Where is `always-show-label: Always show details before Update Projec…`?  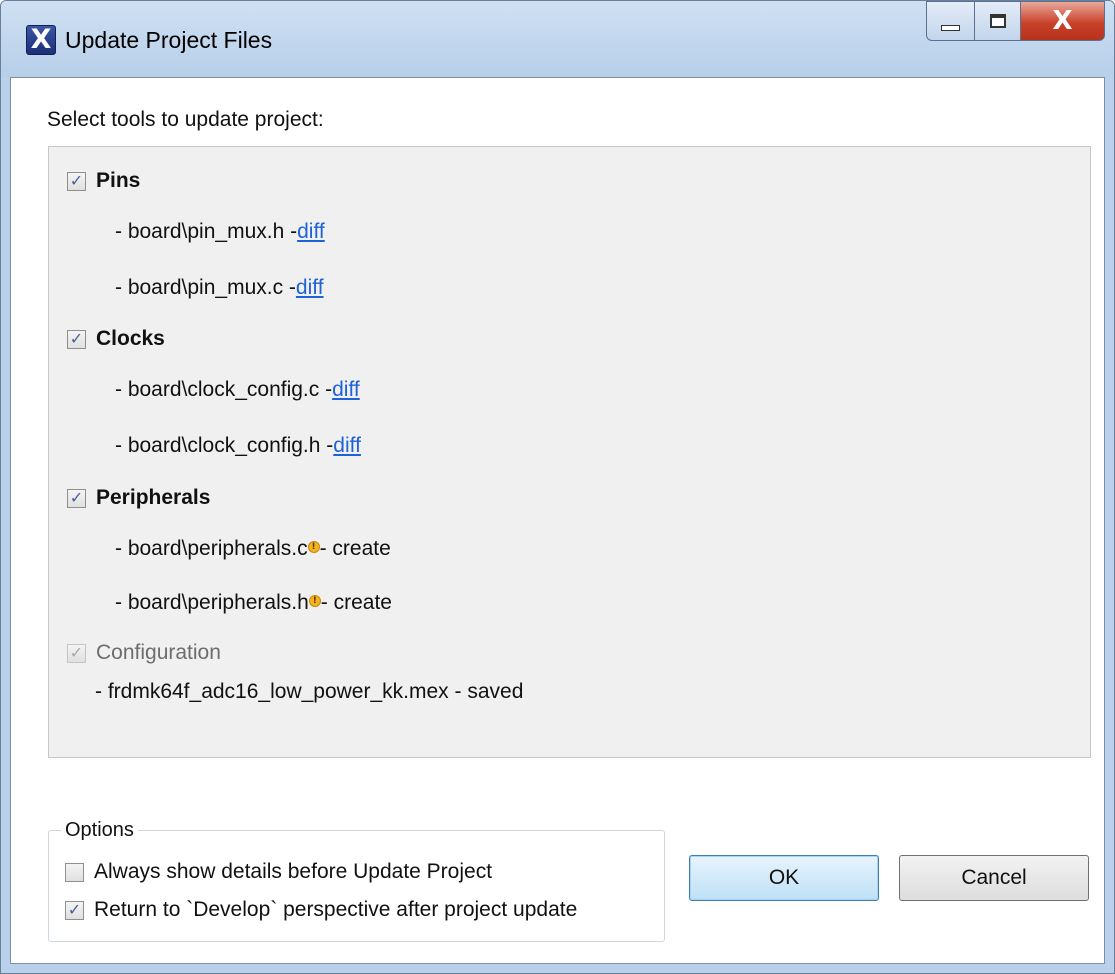
always-show-label: Always show details before Update Projec… is located at coordinates (293, 871).